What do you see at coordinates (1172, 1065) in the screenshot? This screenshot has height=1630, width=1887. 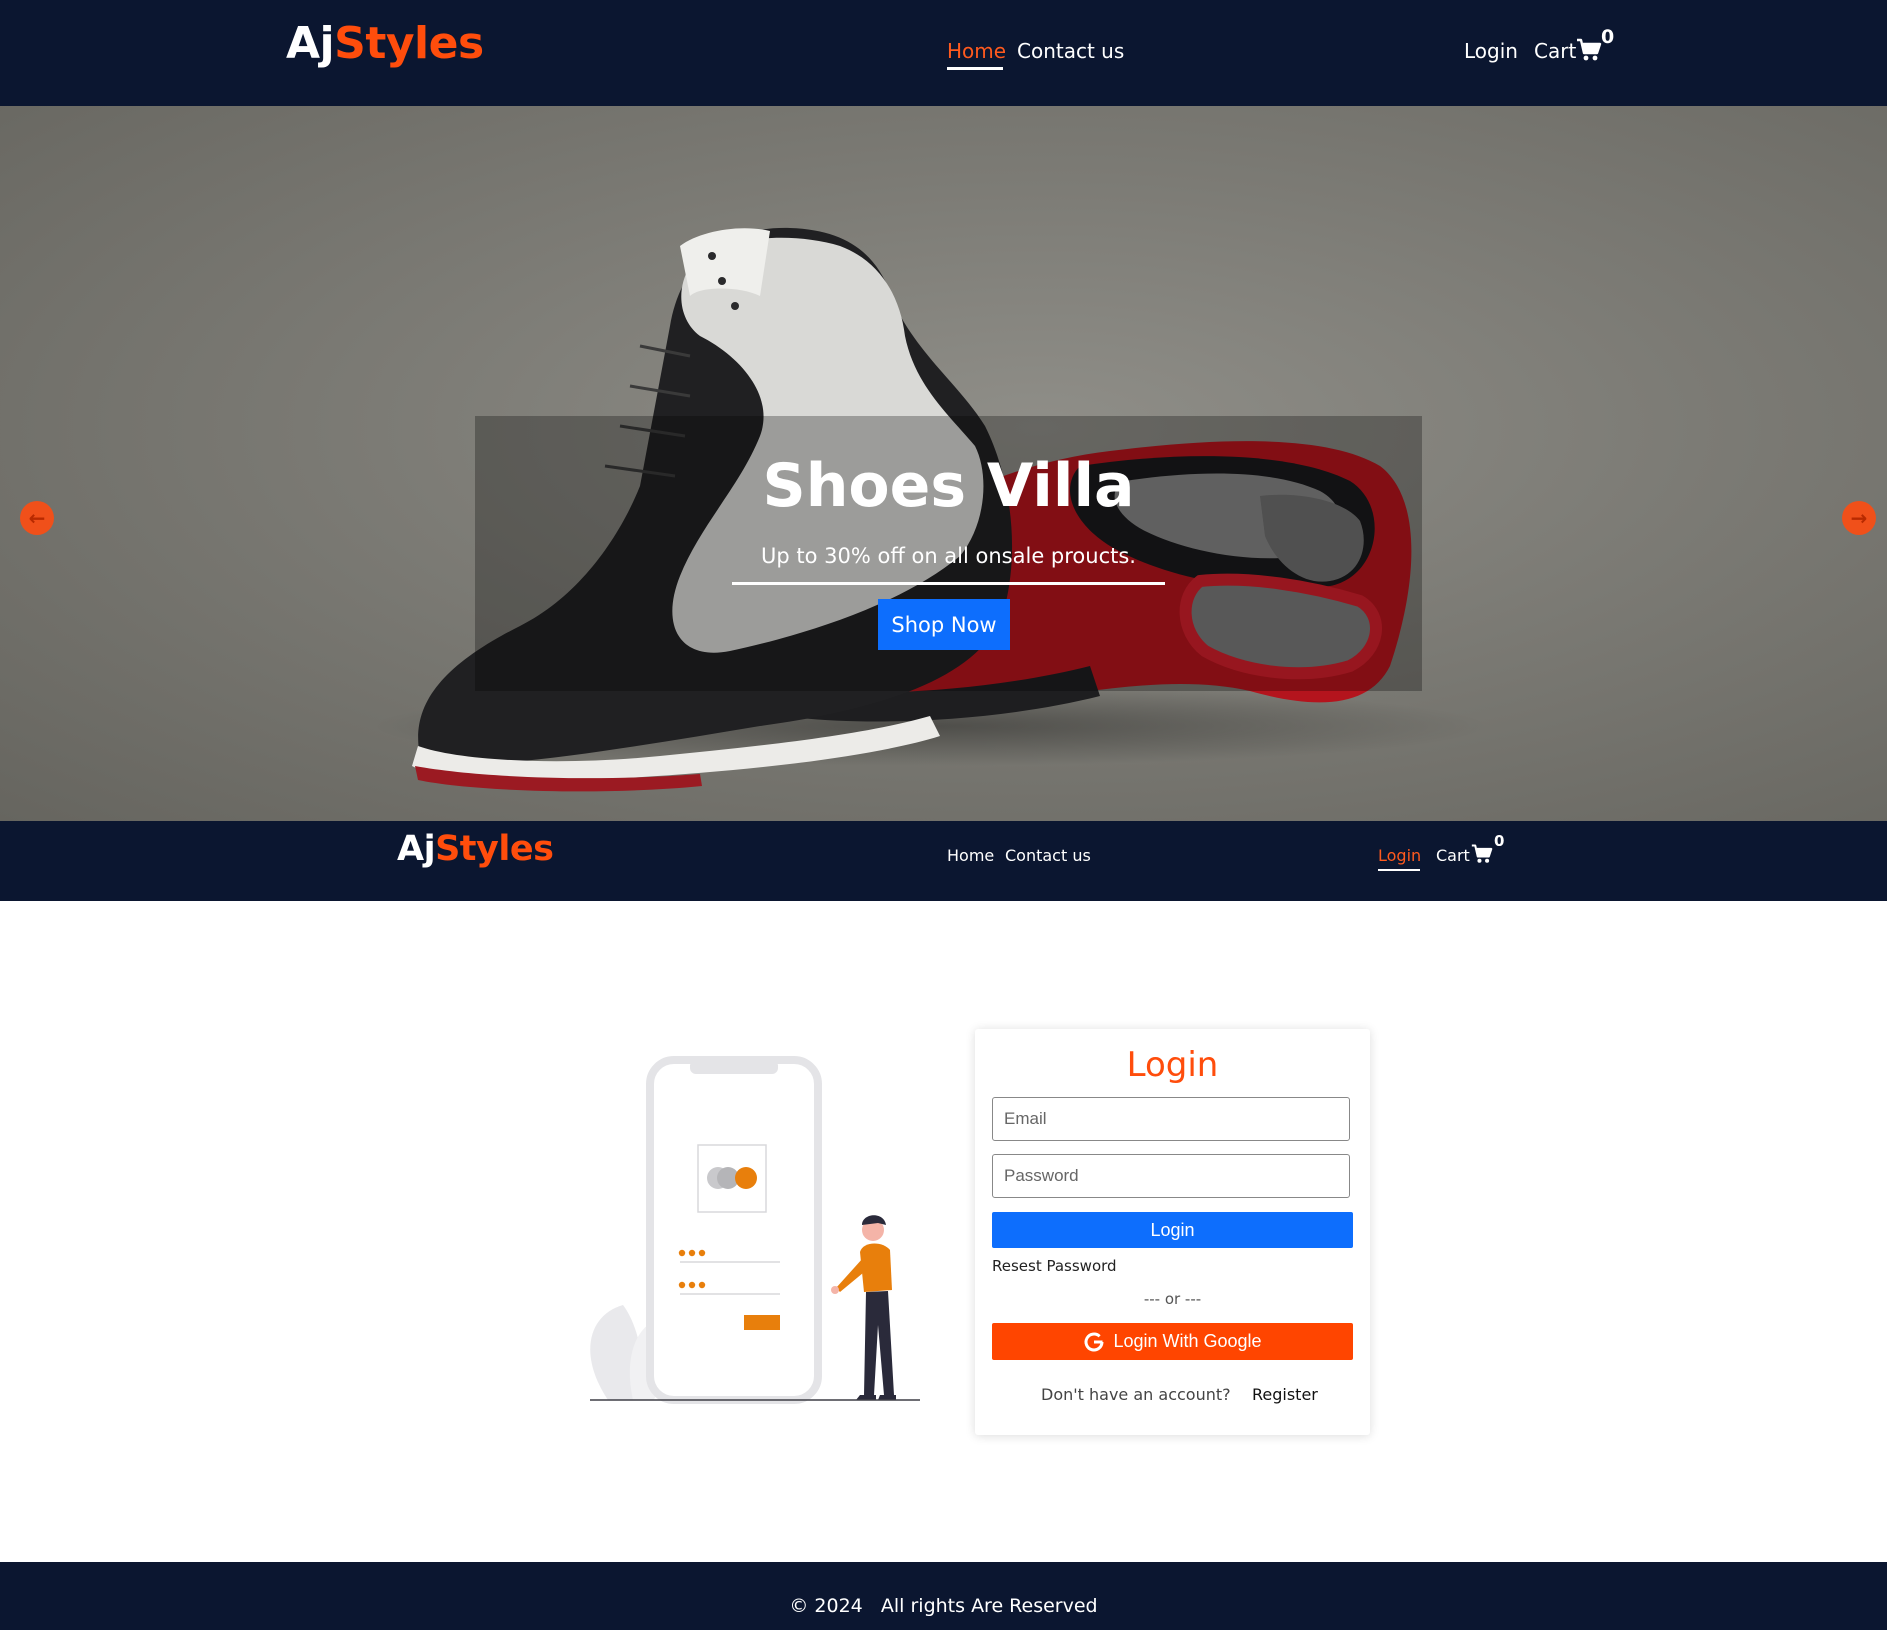 I see `login-title: Login` at bounding box center [1172, 1065].